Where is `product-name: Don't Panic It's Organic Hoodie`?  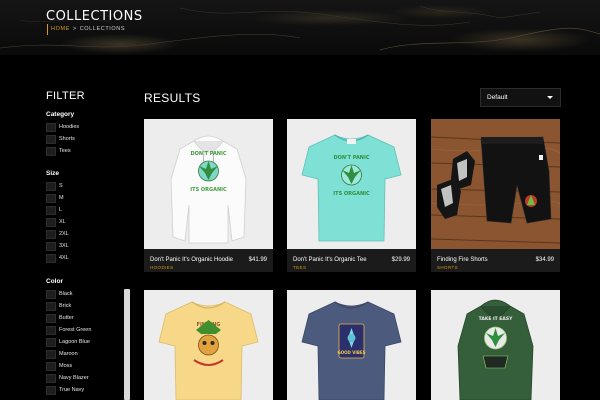
product-name: Don't Panic It's Organic Hoodie is located at coordinates (191, 260).